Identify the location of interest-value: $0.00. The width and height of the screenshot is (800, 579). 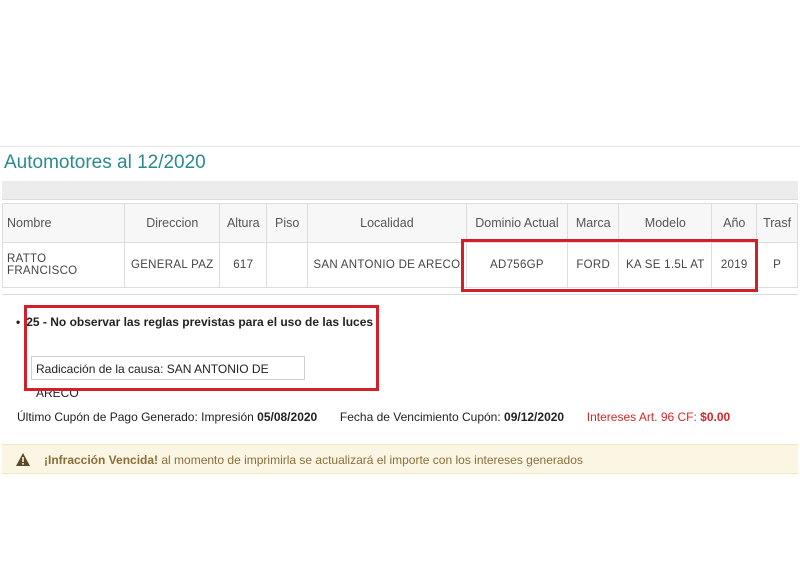
(715, 417).